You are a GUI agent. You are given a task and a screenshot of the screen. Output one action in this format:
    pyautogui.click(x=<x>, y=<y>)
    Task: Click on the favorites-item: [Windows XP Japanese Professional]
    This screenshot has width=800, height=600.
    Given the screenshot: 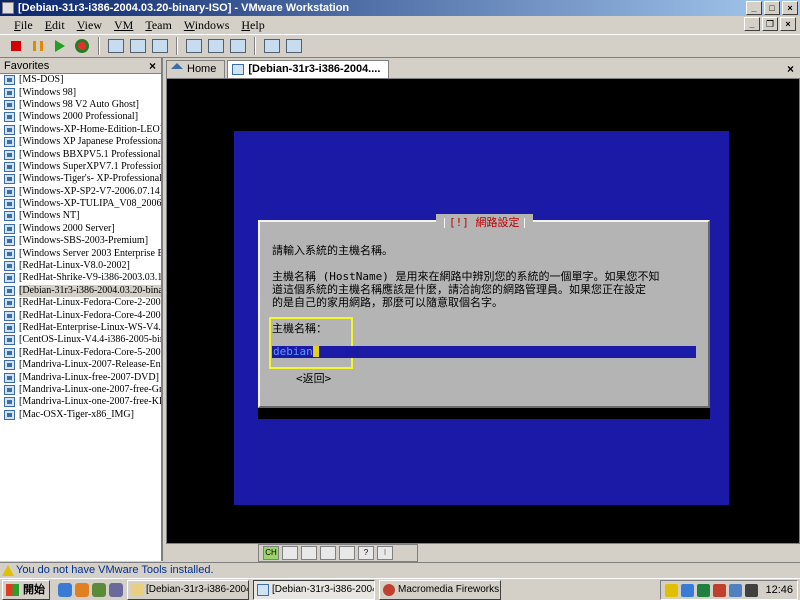 What is the action you would take?
    pyautogui.click(x=80, y=142)
    